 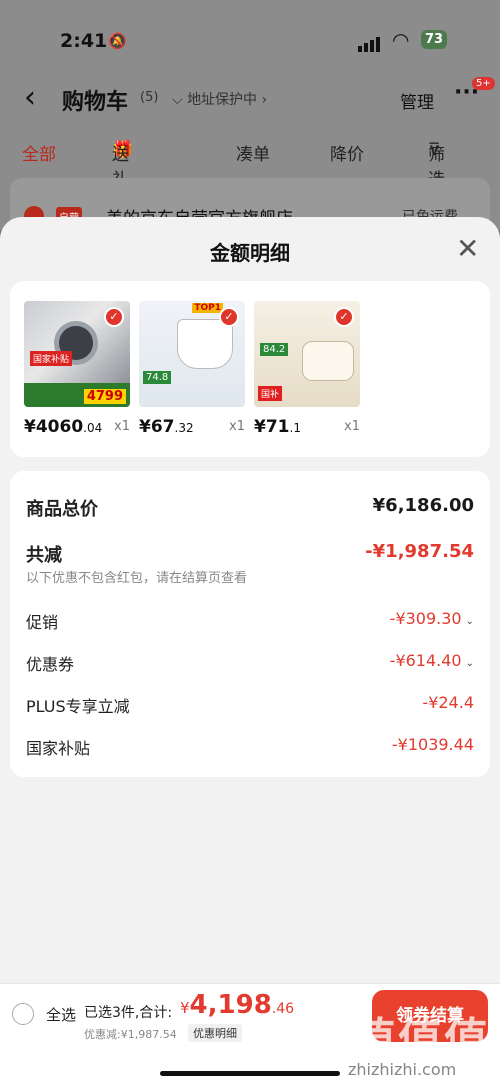 What do you see at coordinates (157, 377) in the screenshot?
I see `image-tag: 74.8` at bounding box center [157, 377].